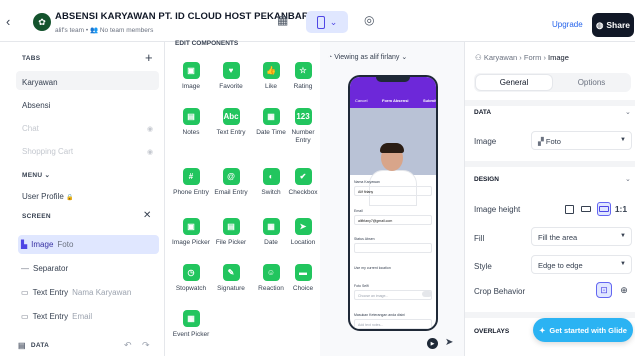  I want to click on component-choice: ▬ Choice, so click(303, 278).